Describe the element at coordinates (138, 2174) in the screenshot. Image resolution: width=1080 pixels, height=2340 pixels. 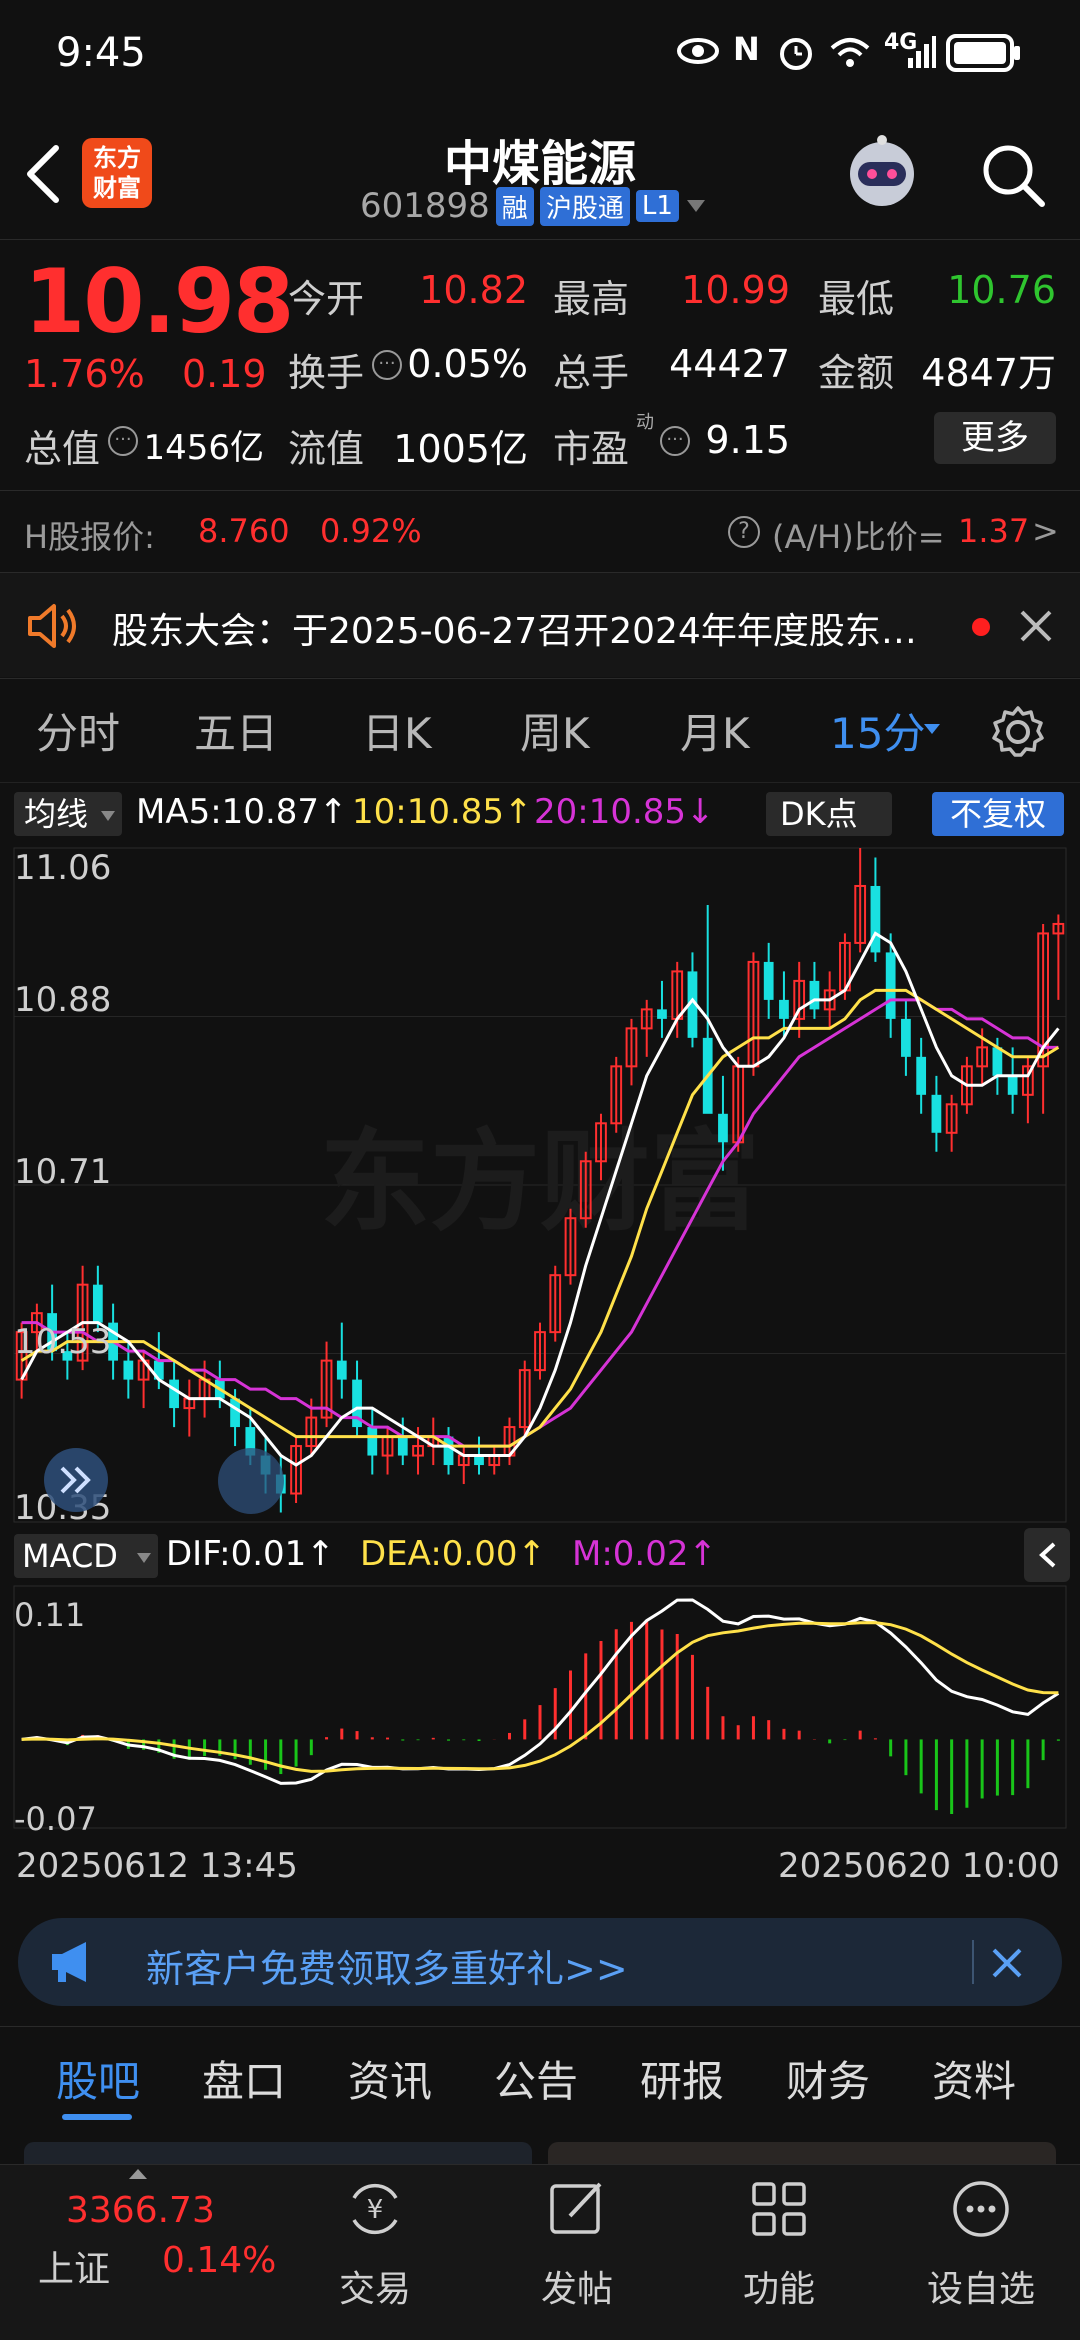
I see `index-up-icon` at that location.